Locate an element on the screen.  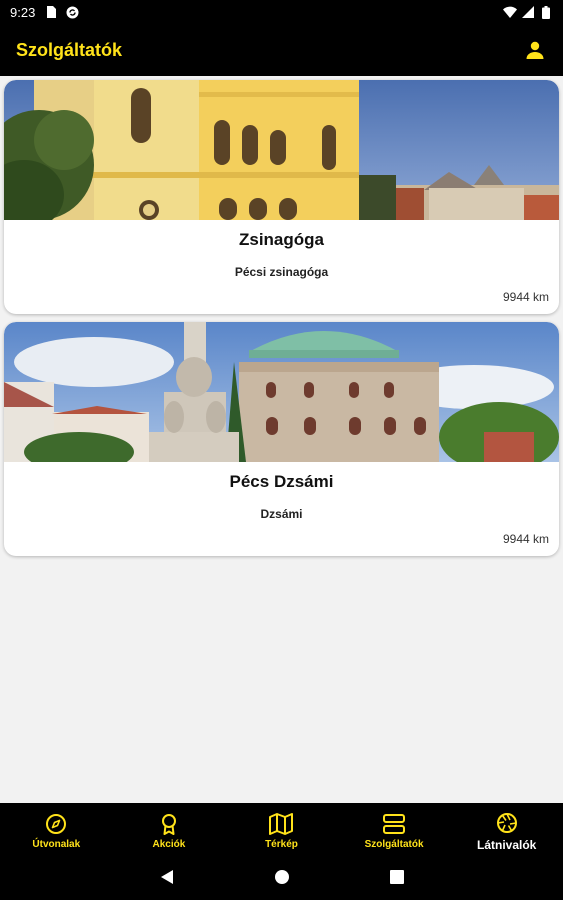
system-navigation-bar is located at coordinates (281, 879).